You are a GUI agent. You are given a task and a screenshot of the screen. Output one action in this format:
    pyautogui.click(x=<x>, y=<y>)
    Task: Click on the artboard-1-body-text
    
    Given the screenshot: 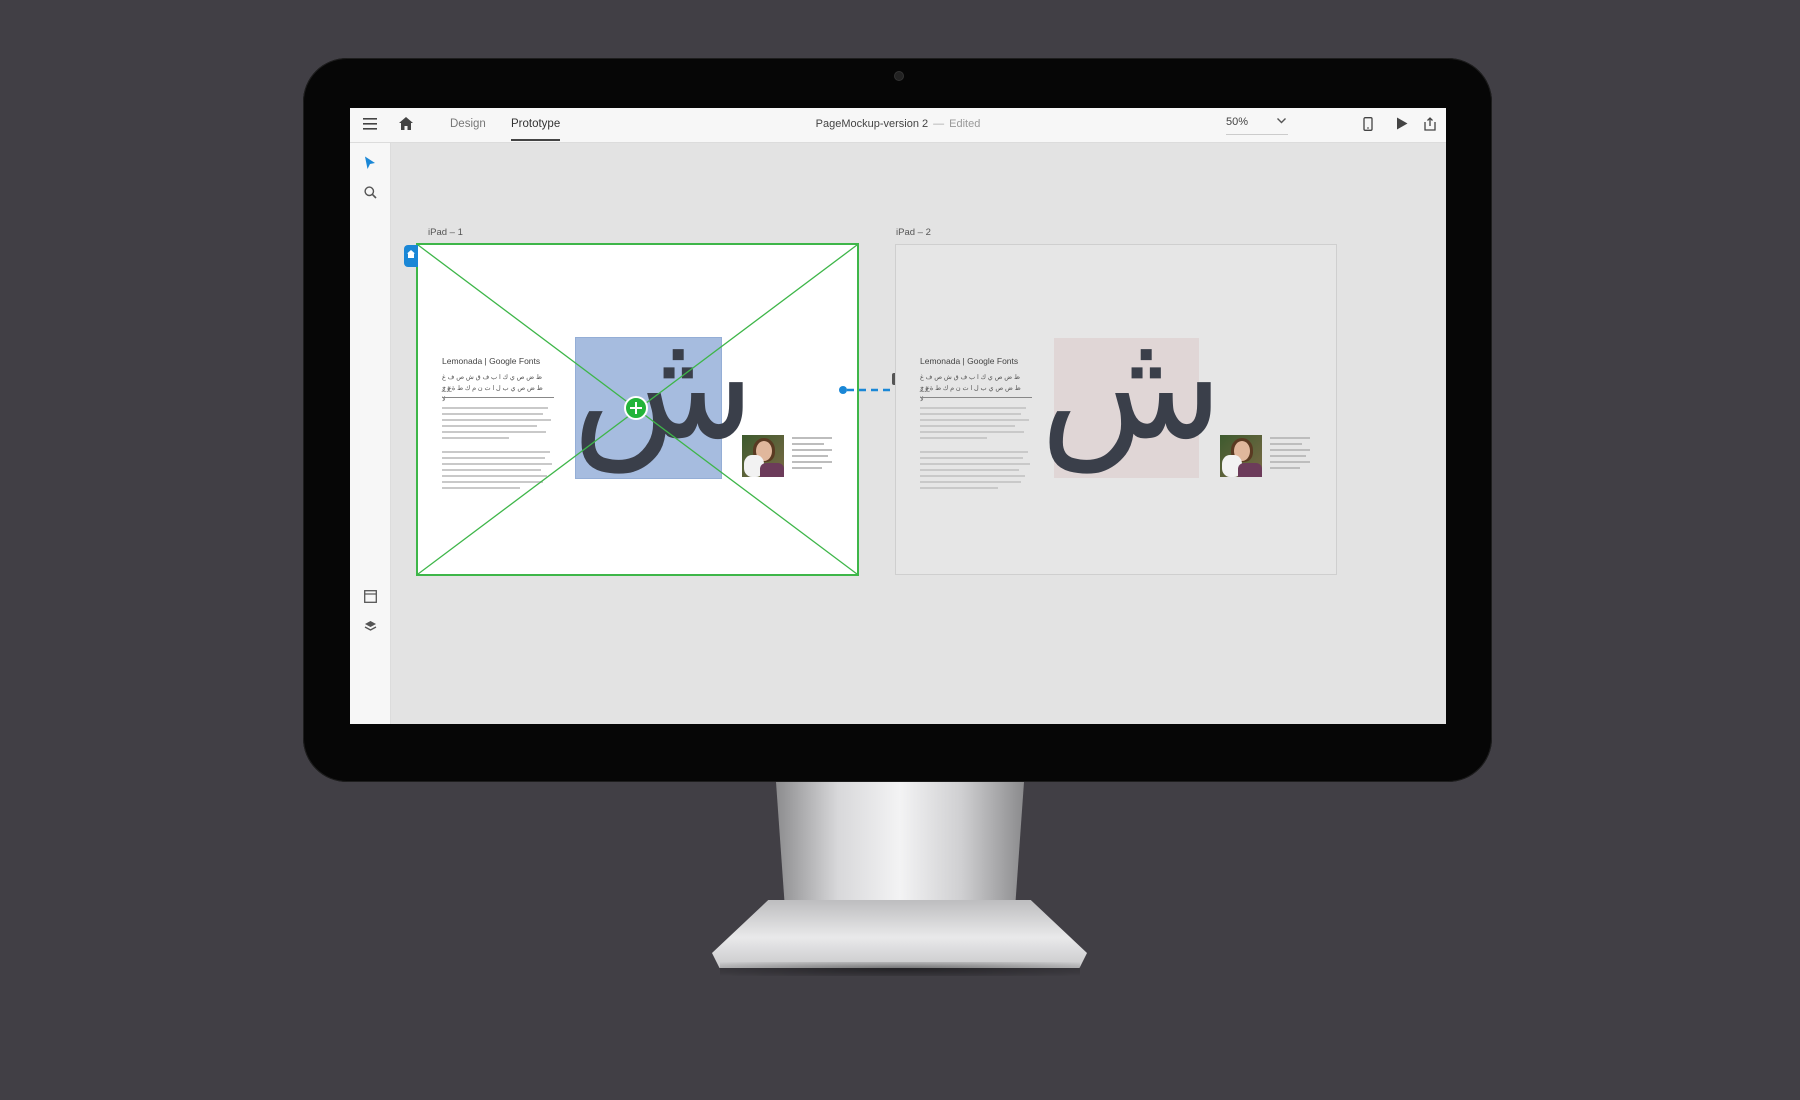 What is the action you would take?
    pyautogui.click(x=498, y=450)
    